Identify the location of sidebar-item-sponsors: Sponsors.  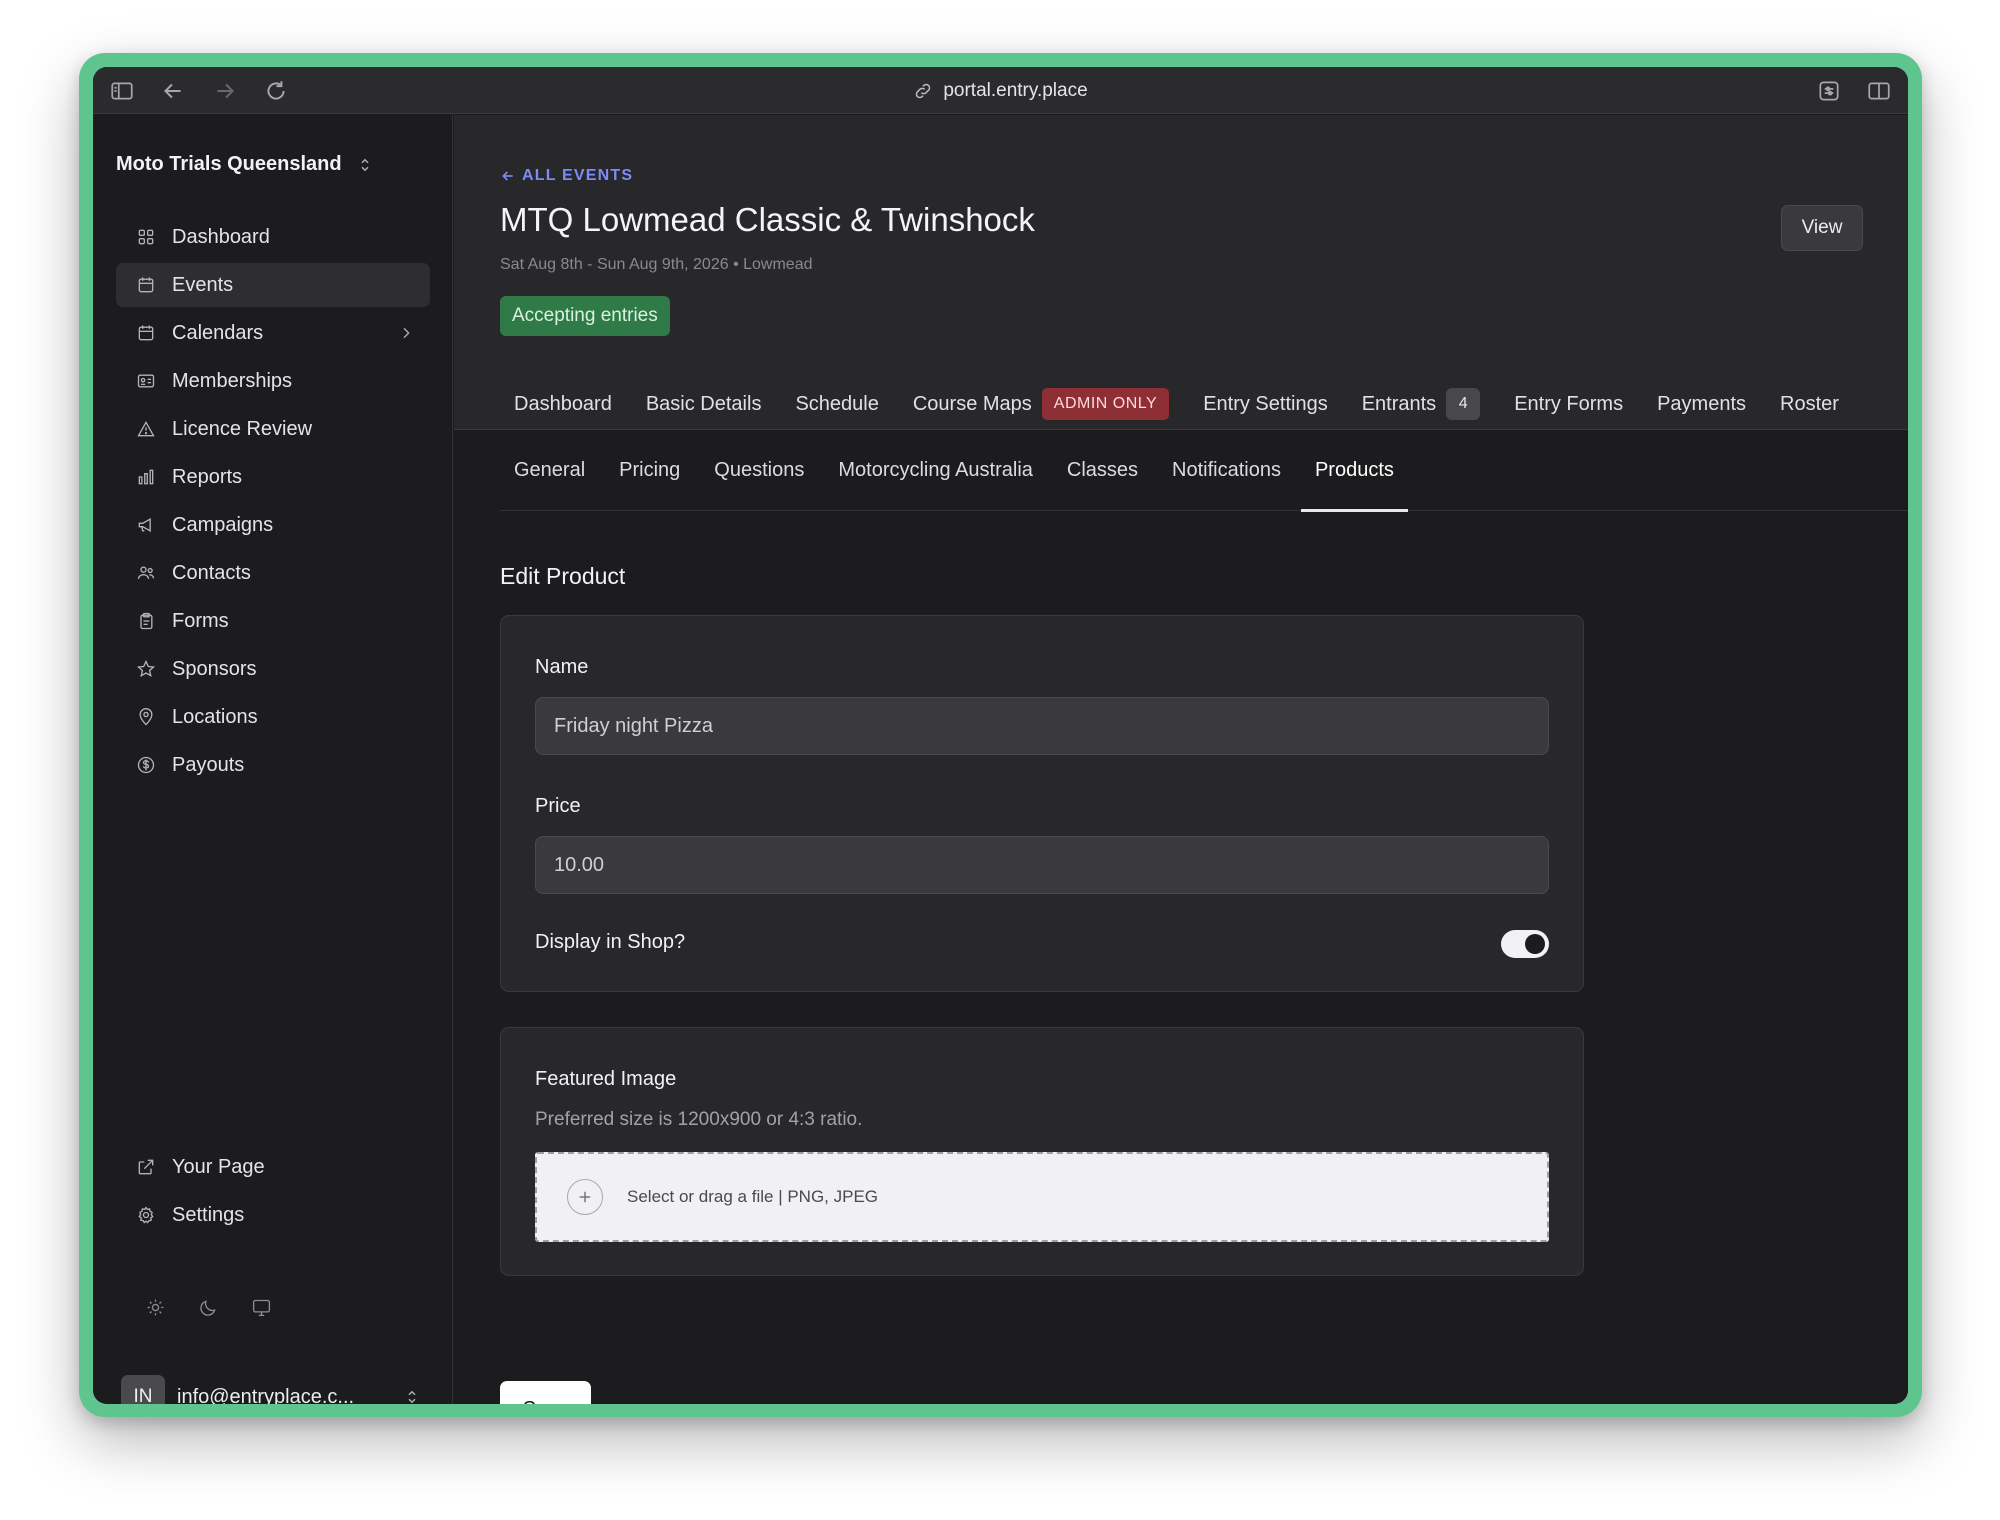
(273, 669).